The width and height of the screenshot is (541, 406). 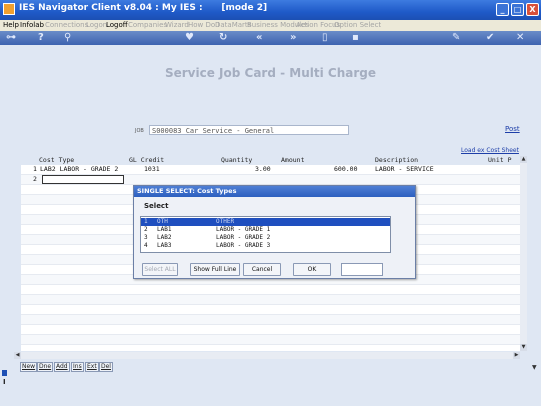 What do you see at coordinates (29, 367) in the screenshot?
I see `new-row-button: New` at bounding box center [29, 367].